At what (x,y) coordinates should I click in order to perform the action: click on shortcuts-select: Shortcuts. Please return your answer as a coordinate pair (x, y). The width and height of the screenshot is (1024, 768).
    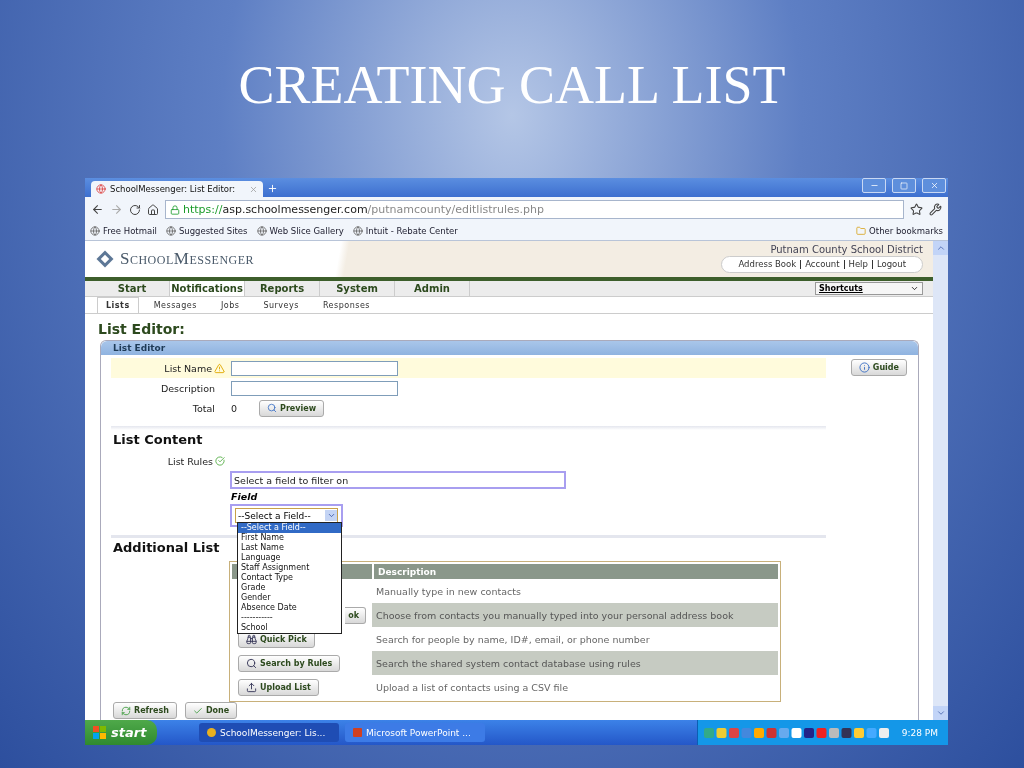
    Looking at the image, I should click on (869, 289).